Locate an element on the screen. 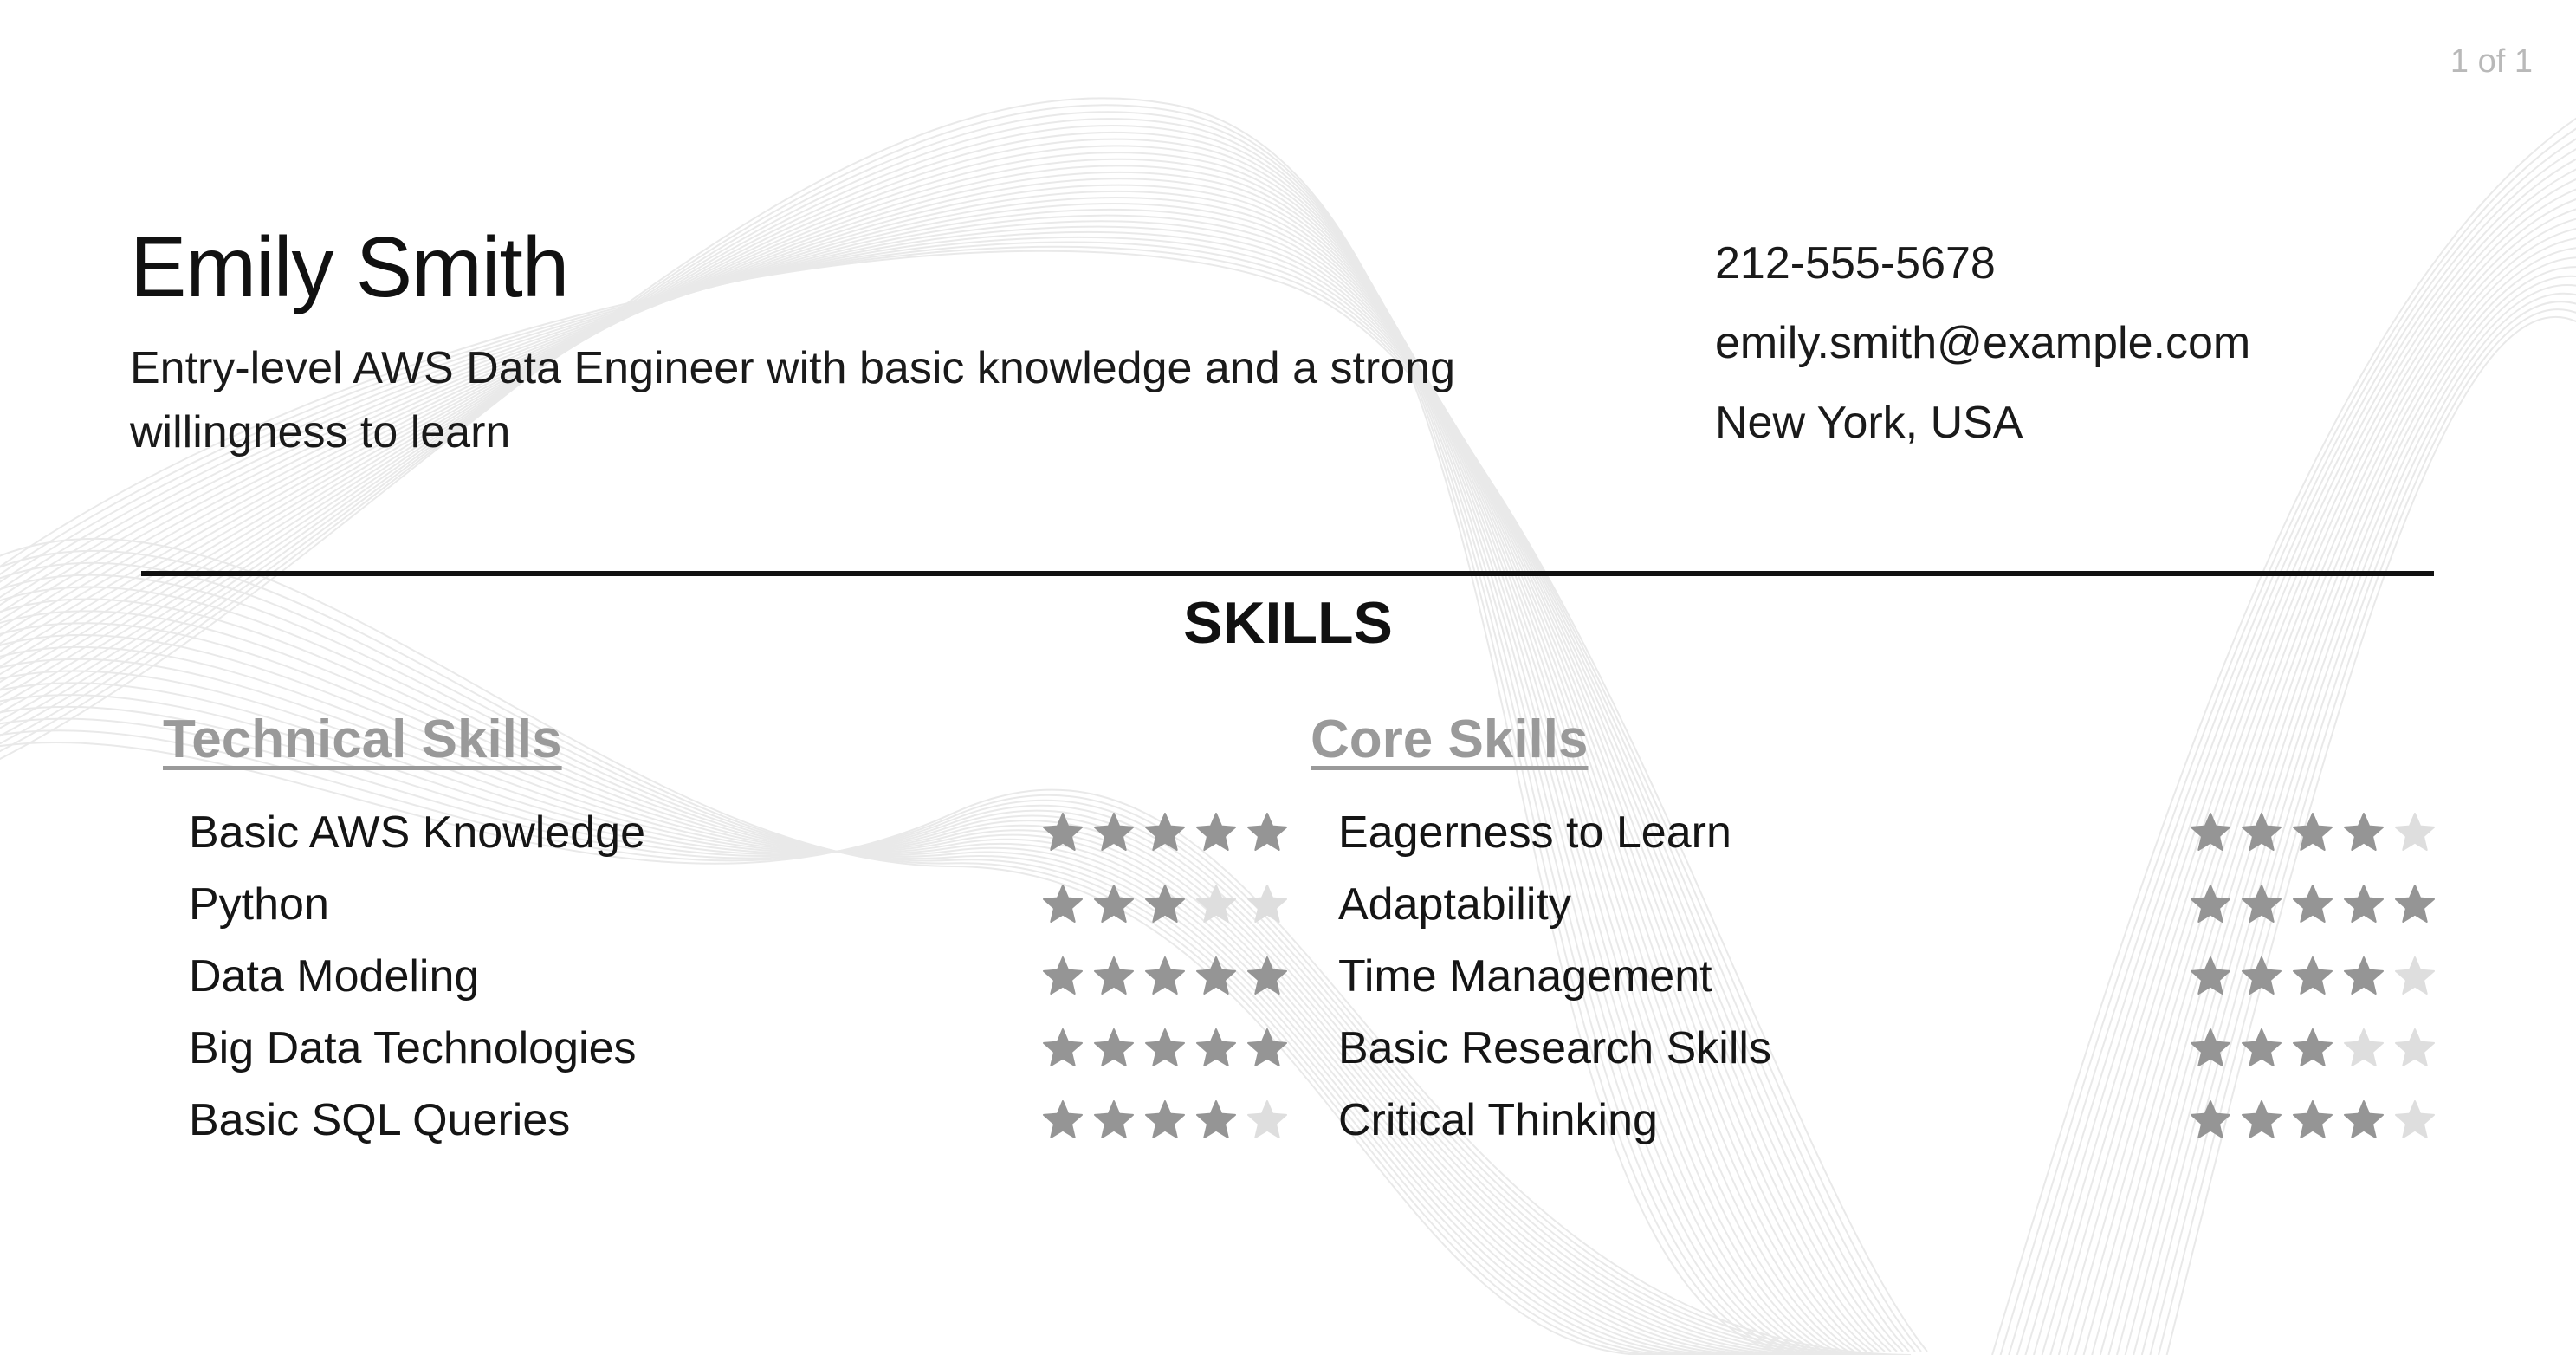 This screenshot has height=1355, width=2576. contact-location: New York, USA is located at coordinates (1869, 423).